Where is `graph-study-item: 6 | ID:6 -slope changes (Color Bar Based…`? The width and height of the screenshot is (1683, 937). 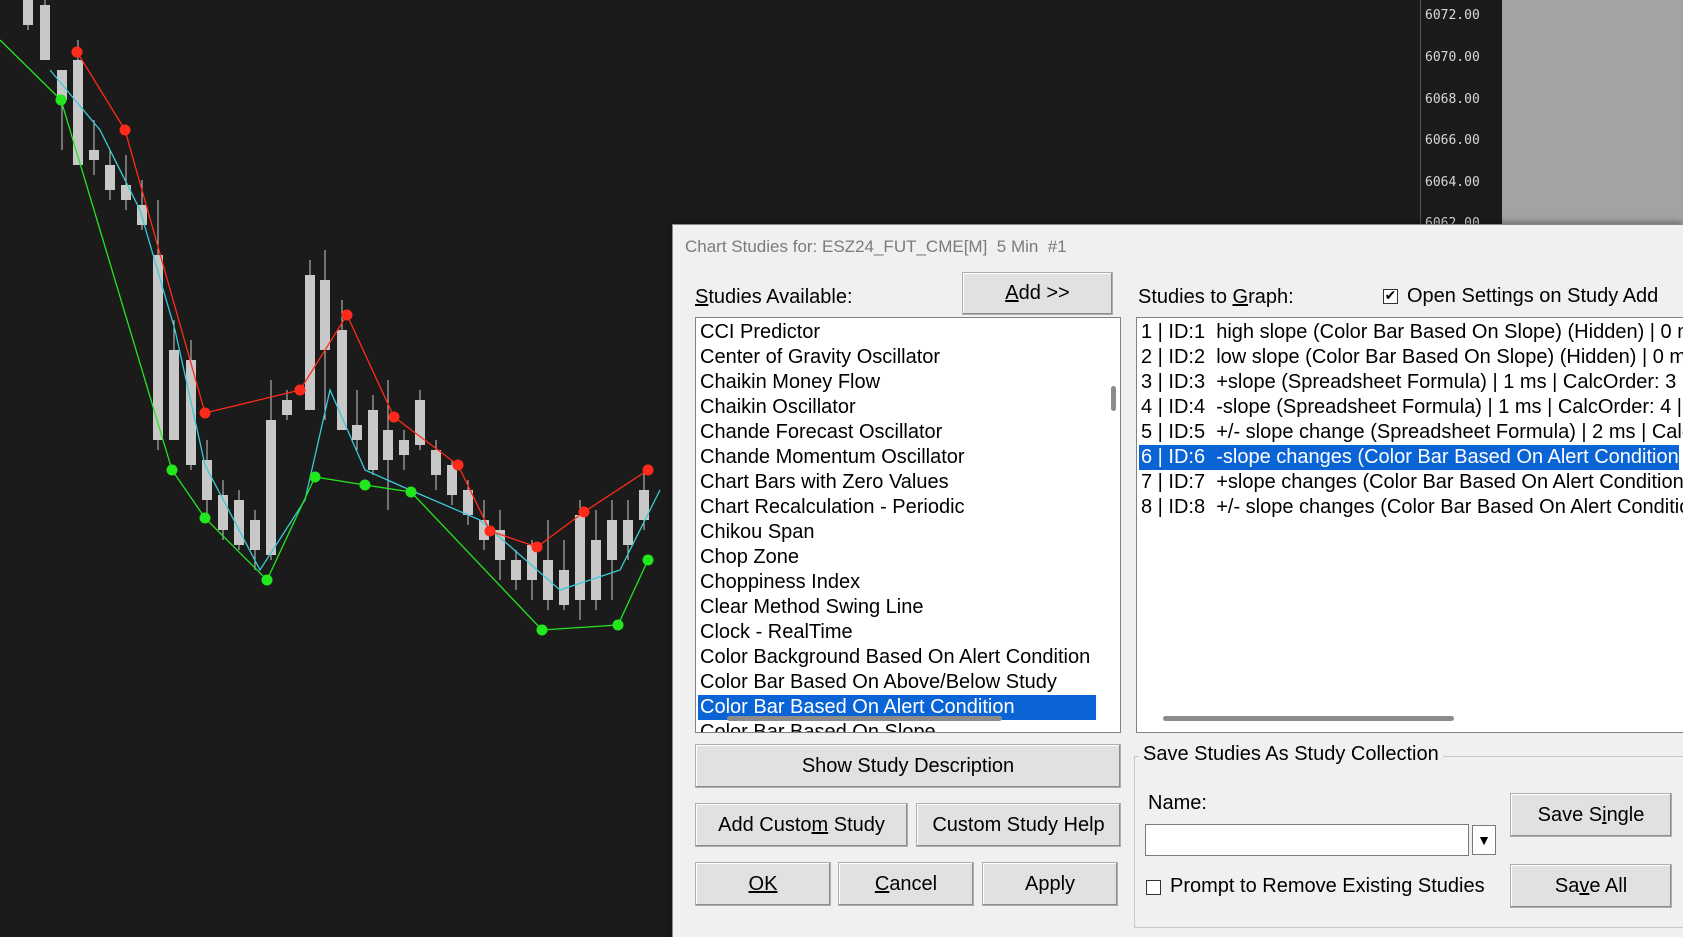 graph-study-item: 6 | ID:6 -slope changes (Color Bar Based… is located at coordinates (1411, 457).